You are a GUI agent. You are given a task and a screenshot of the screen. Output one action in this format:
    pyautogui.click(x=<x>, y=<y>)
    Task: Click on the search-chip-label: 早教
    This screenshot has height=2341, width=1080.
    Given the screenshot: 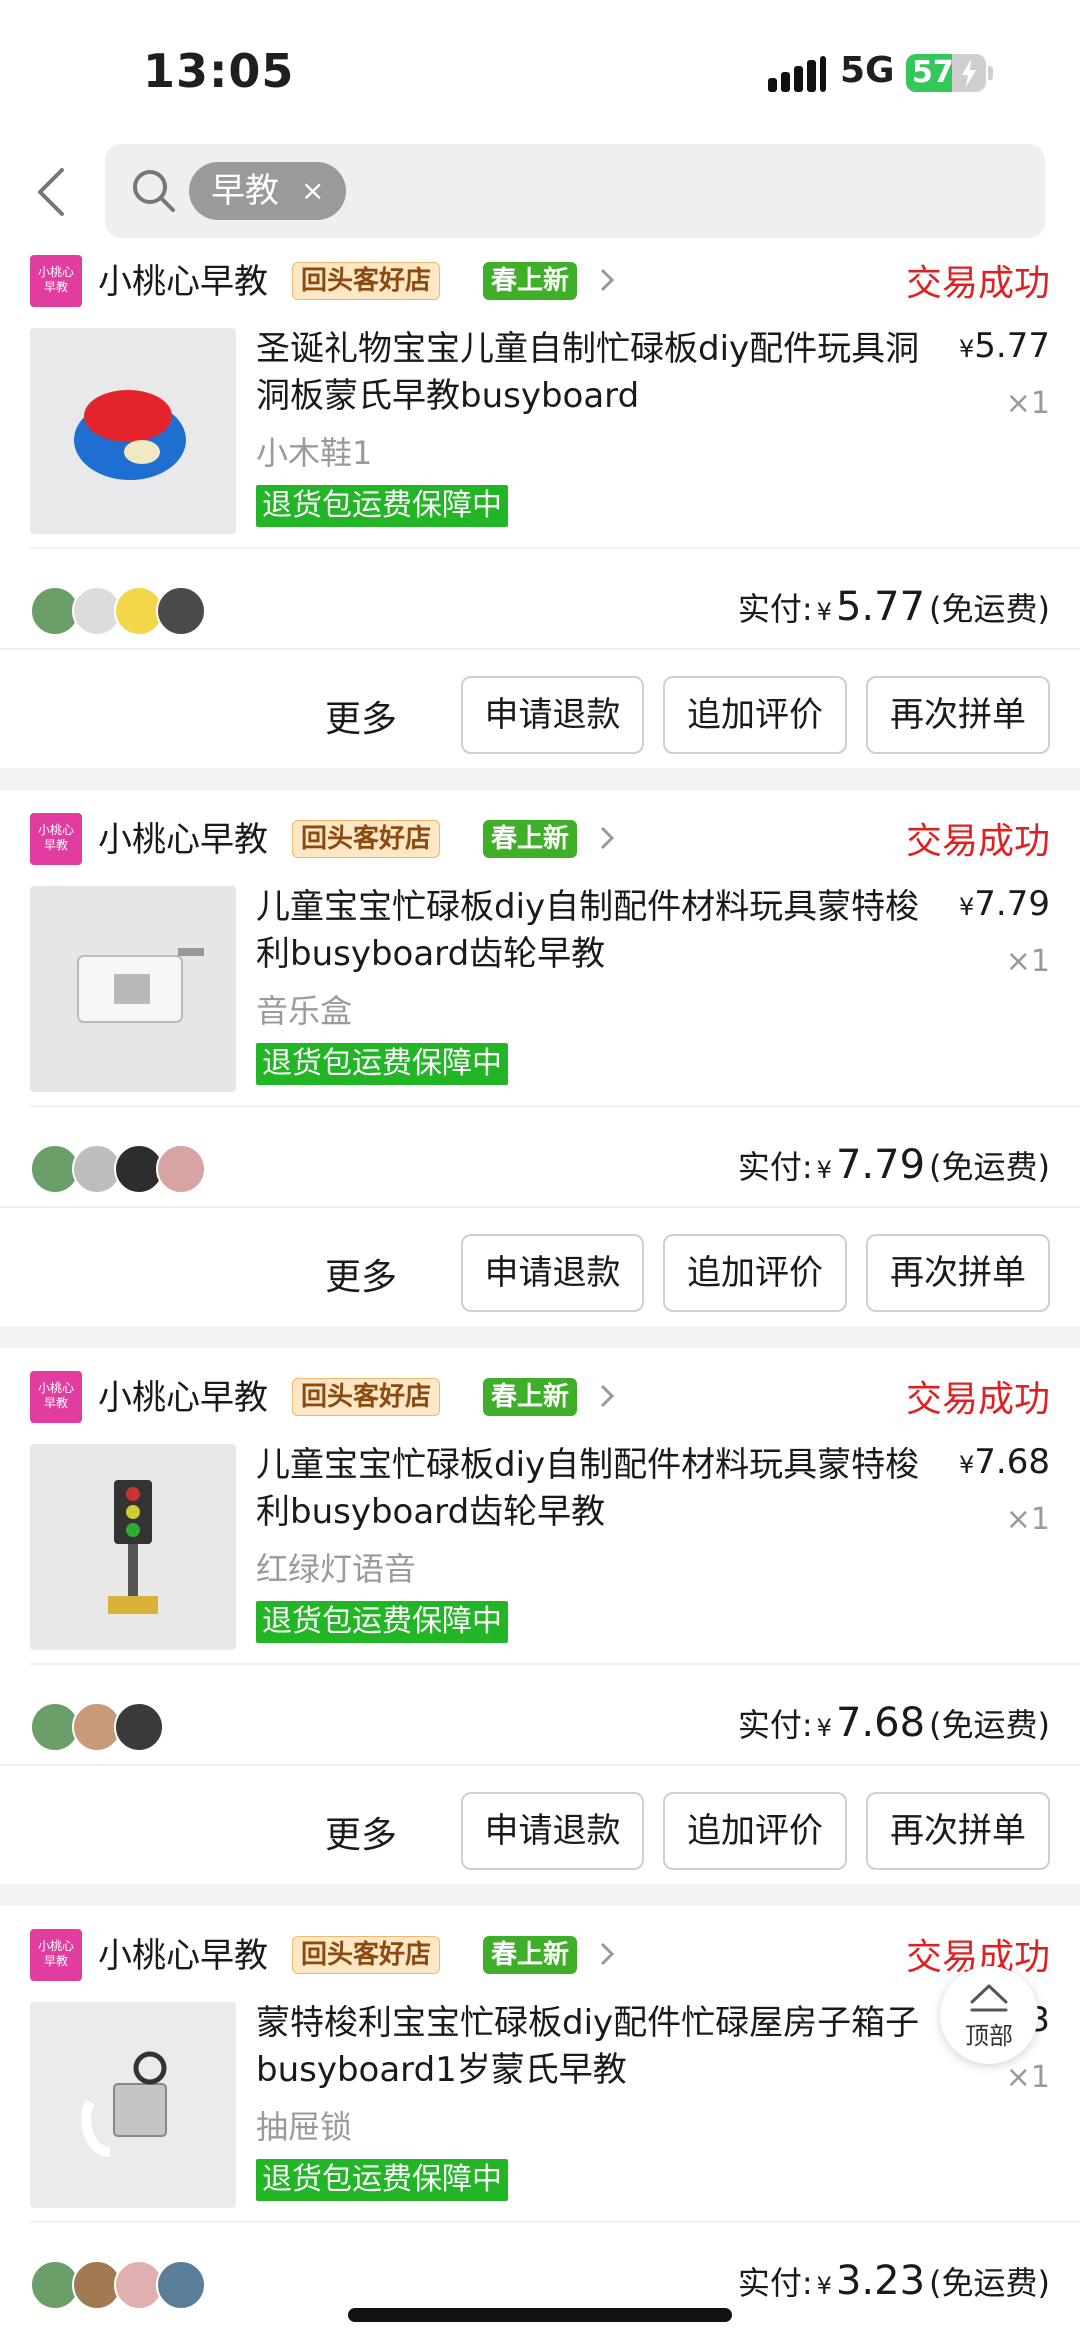 What is the action you would take?
    pyautogui.click(x=245, y=191)
    